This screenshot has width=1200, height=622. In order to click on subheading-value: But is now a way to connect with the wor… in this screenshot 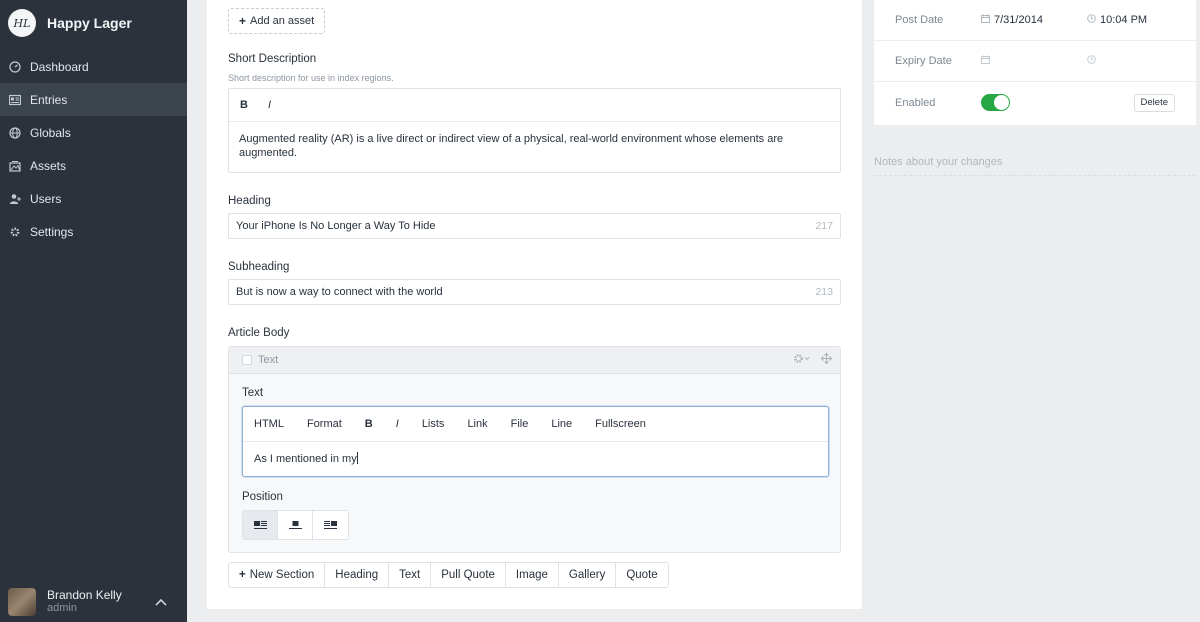, I will do `click(339, 292)`.